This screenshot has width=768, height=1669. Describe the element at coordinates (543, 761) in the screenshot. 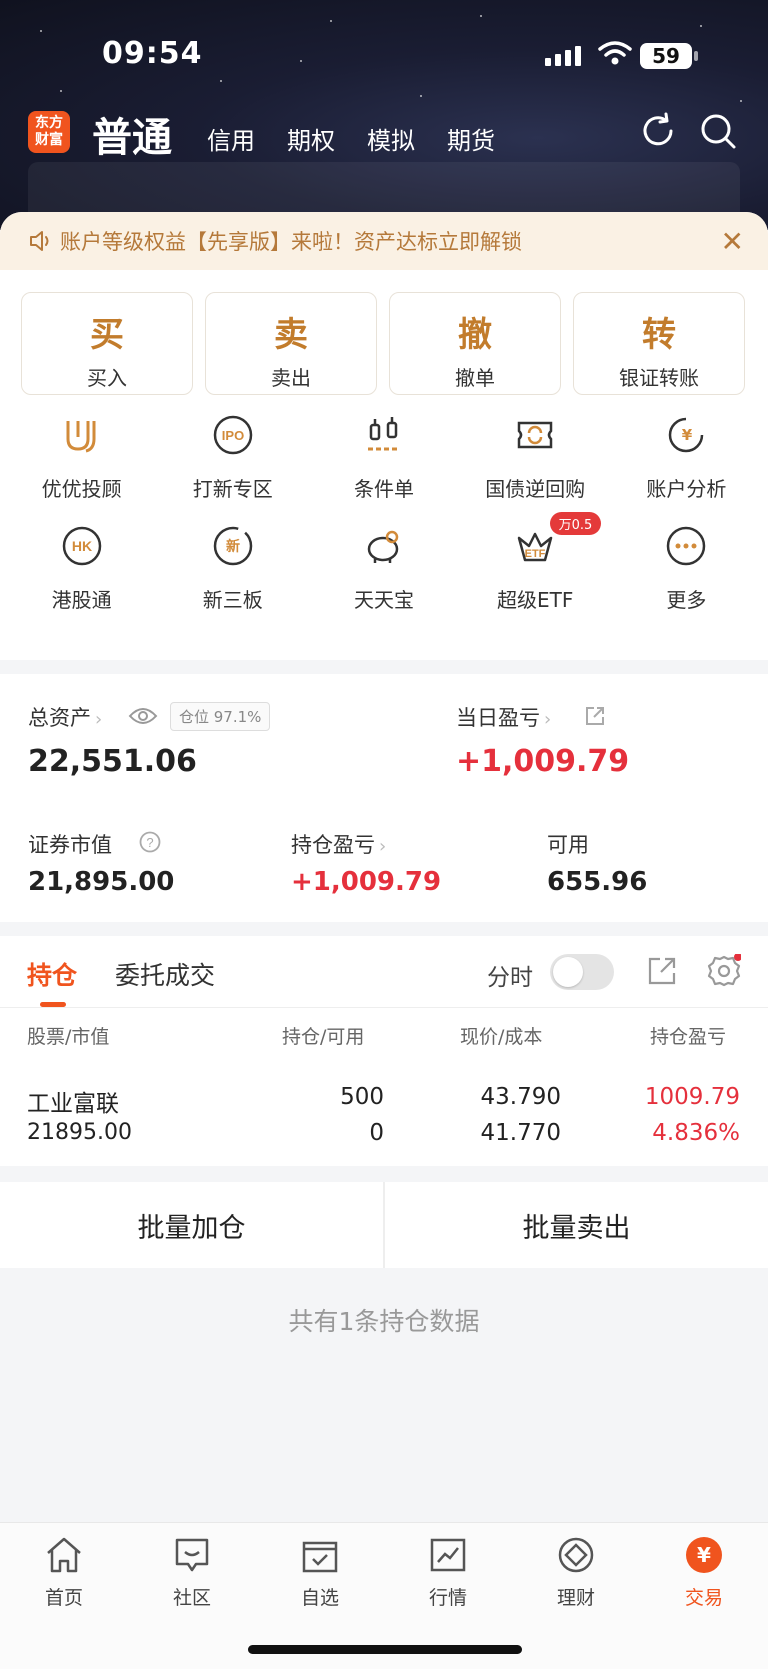

I see `daily-pl-value: +1,009.79` at that location.